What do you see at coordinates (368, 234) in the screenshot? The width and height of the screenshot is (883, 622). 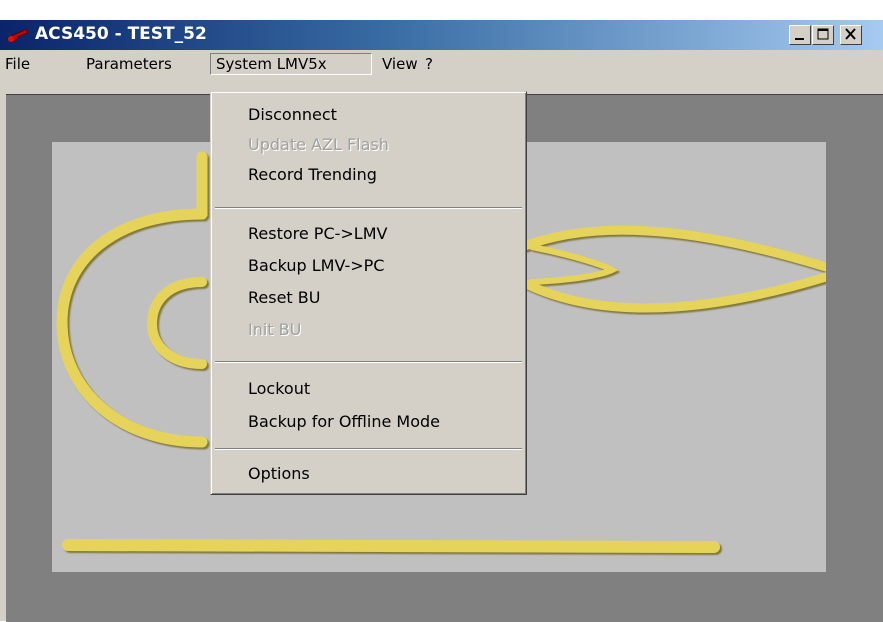 I see `menu-item-restore-pc-lmv: Restore PC->LMV` at bounding box center [368, 234].